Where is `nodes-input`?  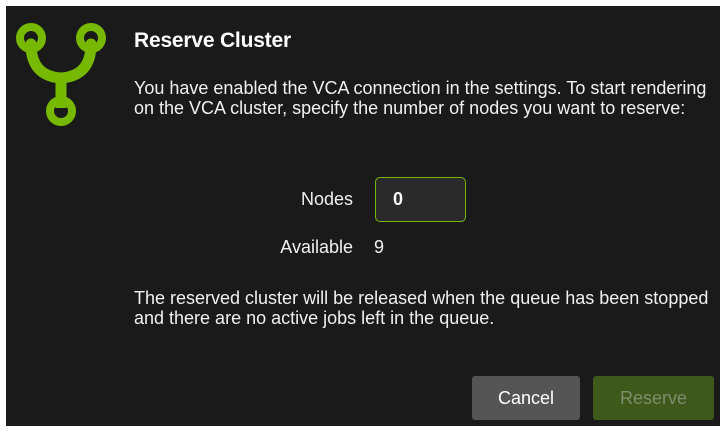 nodes-input is located at coordinates (420, 199).